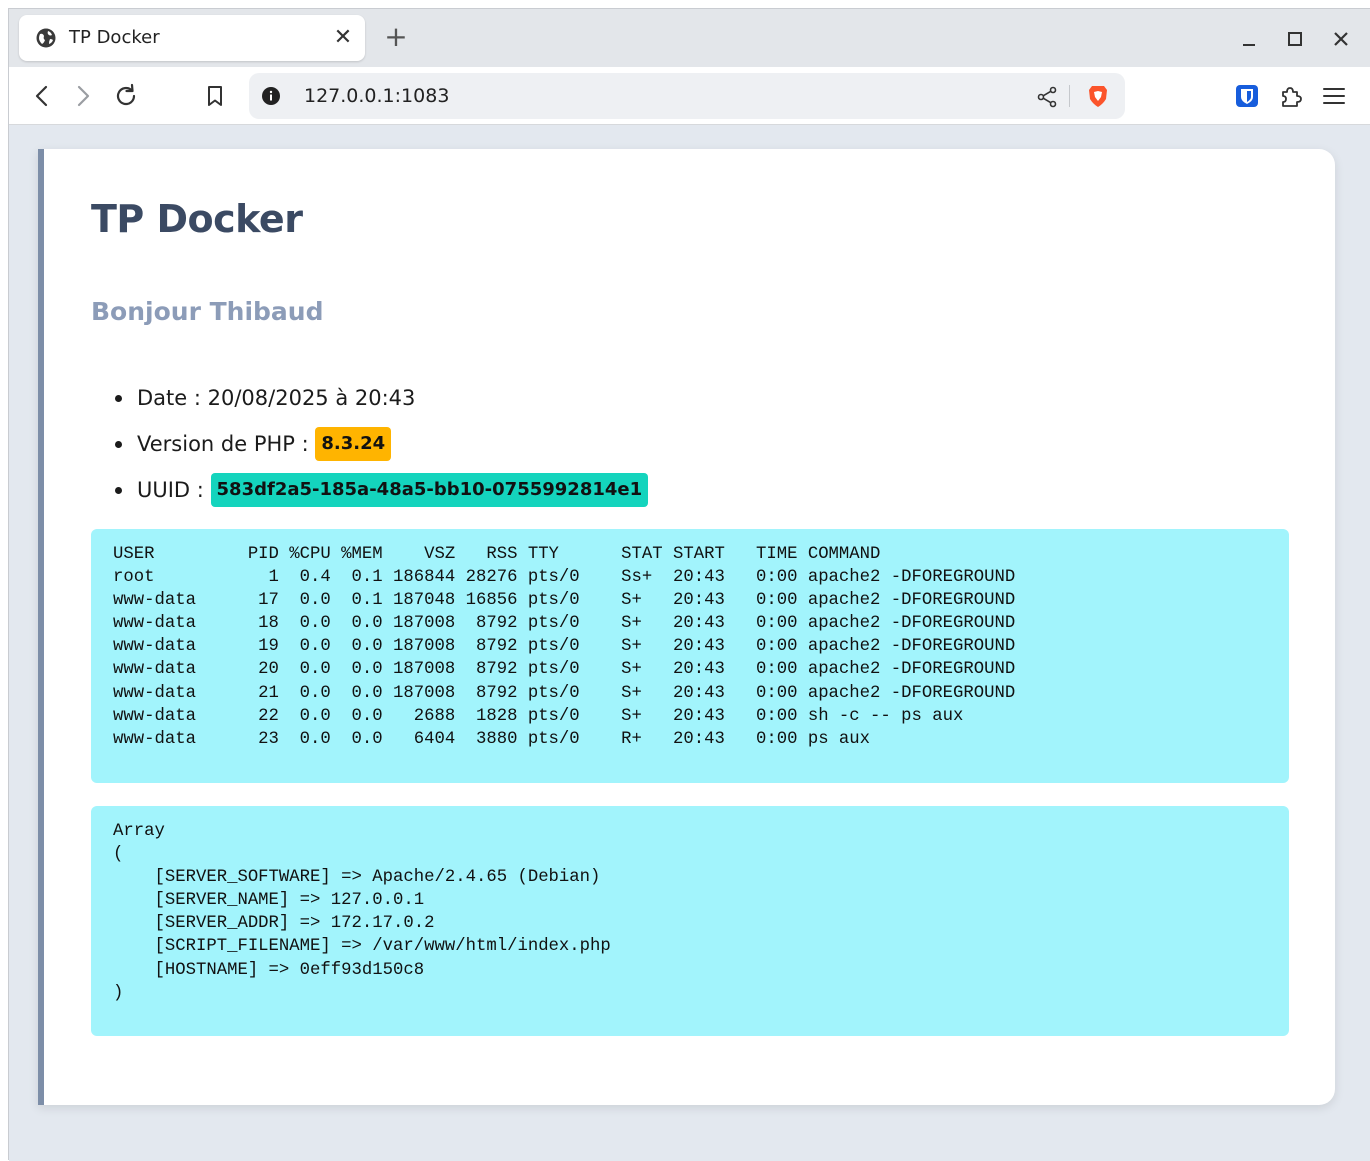  I want to click on close-icon, so click(1341, 39).